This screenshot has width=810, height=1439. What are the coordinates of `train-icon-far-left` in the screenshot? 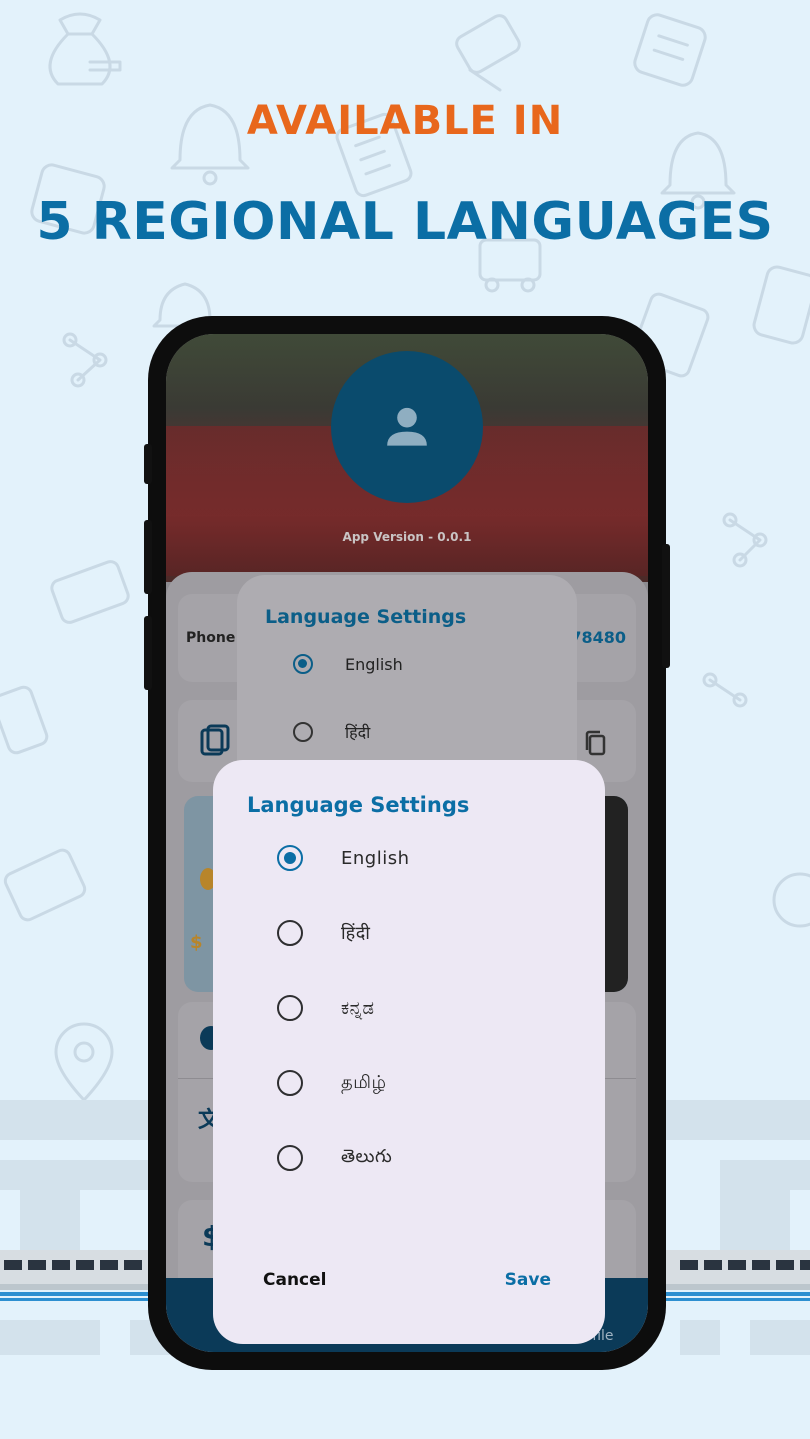 It's located at (24, 720).